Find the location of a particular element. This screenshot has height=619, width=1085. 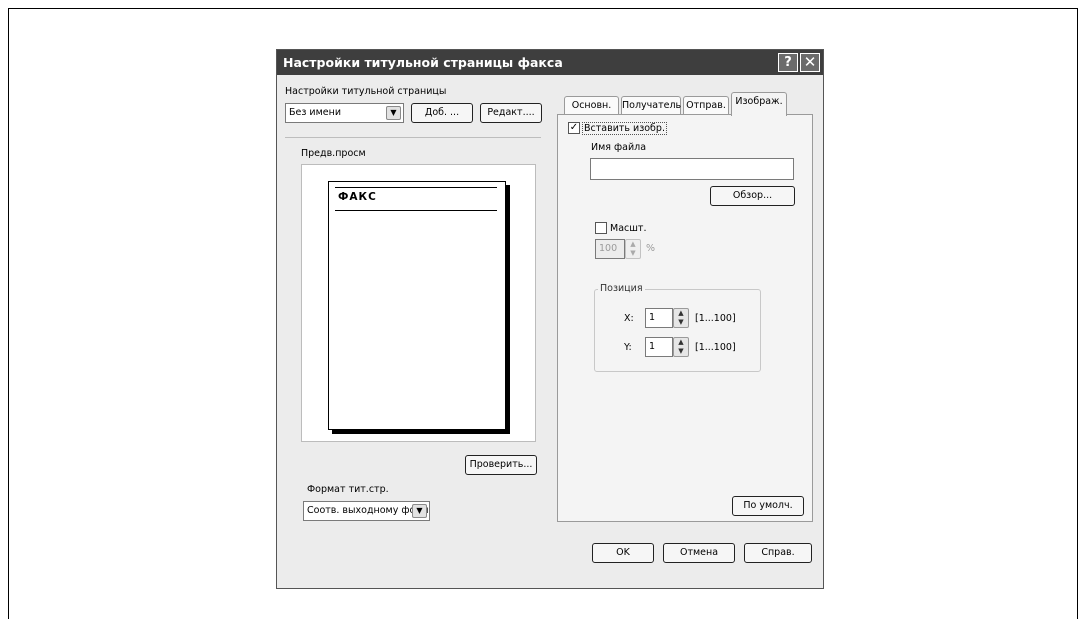

cover-settings-dropdown: Без имени ▼ is located at coordinates (344, 113).